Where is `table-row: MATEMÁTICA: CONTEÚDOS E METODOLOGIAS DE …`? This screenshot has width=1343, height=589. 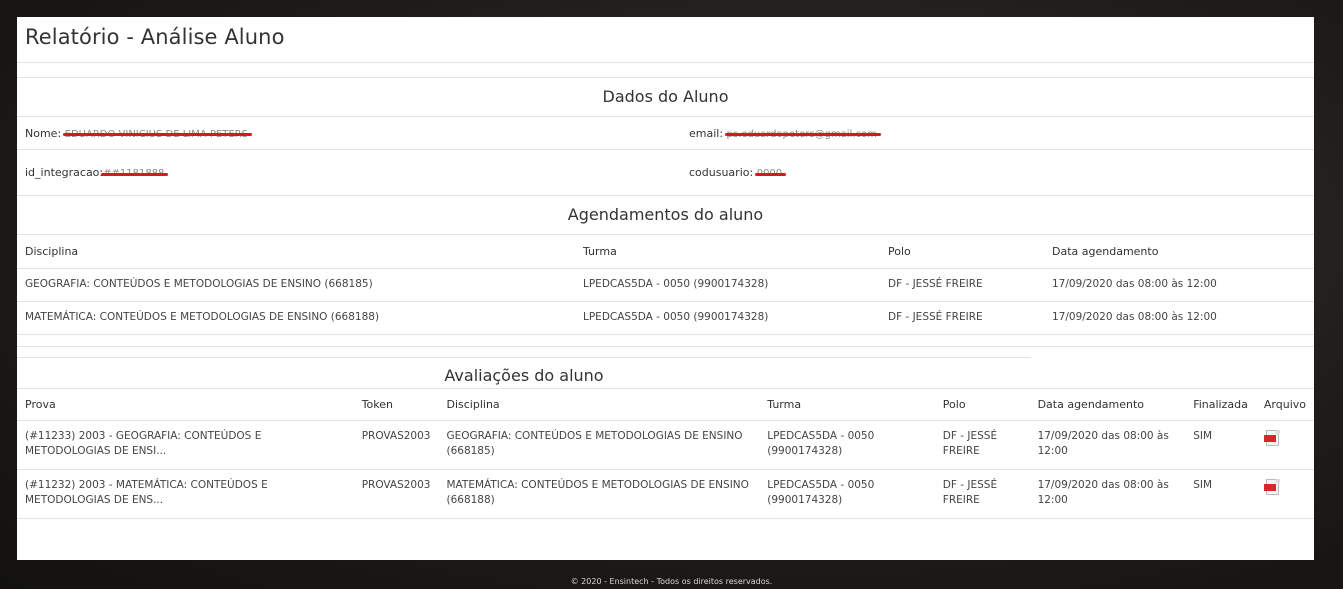 table-row: MATEMÁTICA: CONTEÚDOS E METODOLOGIAS DE … is located at coordinates (665, 318).